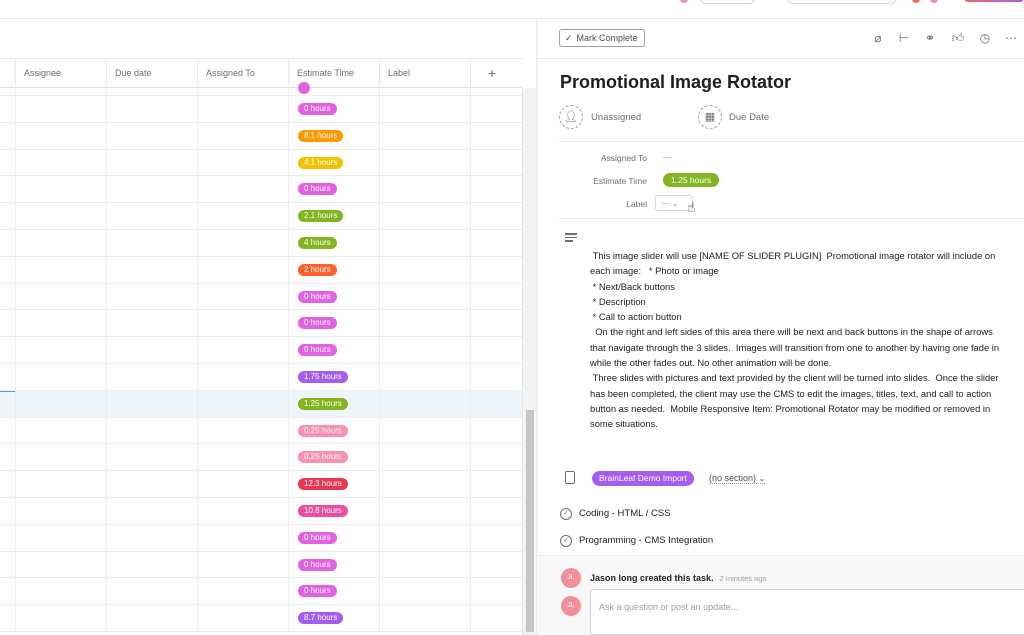  I want to click on estimate-pill: 1.75 hours, so click(323, 376).